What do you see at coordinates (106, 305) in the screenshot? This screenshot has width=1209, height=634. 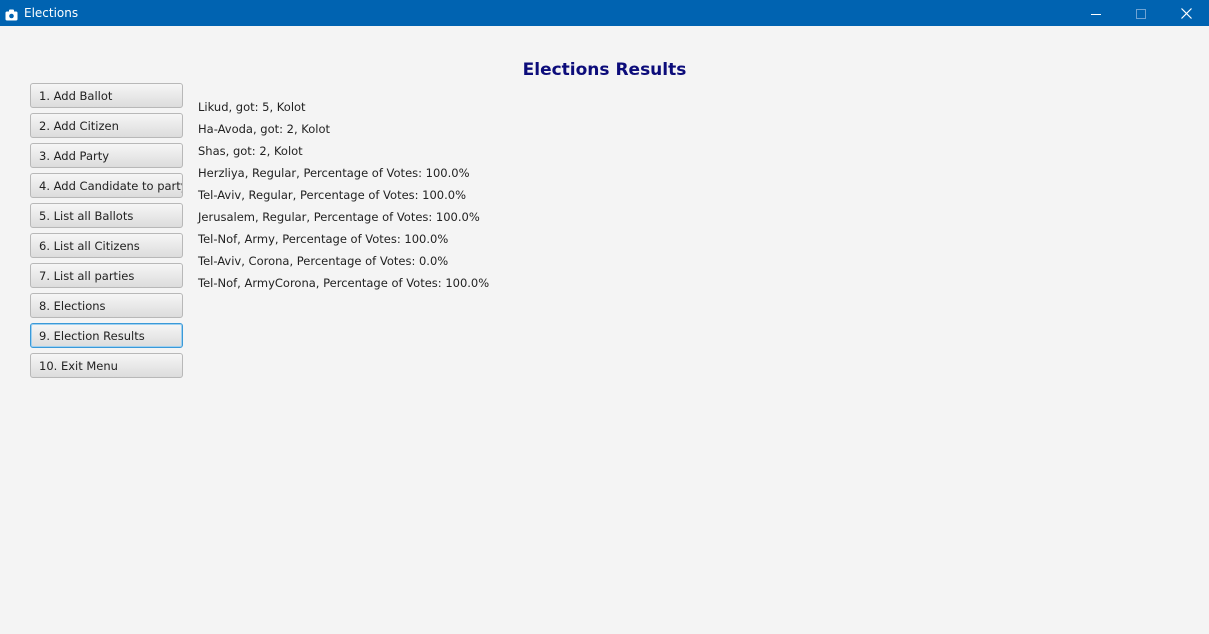 I see `elections-button: 8. Elections` at bounding box center [106, 305].